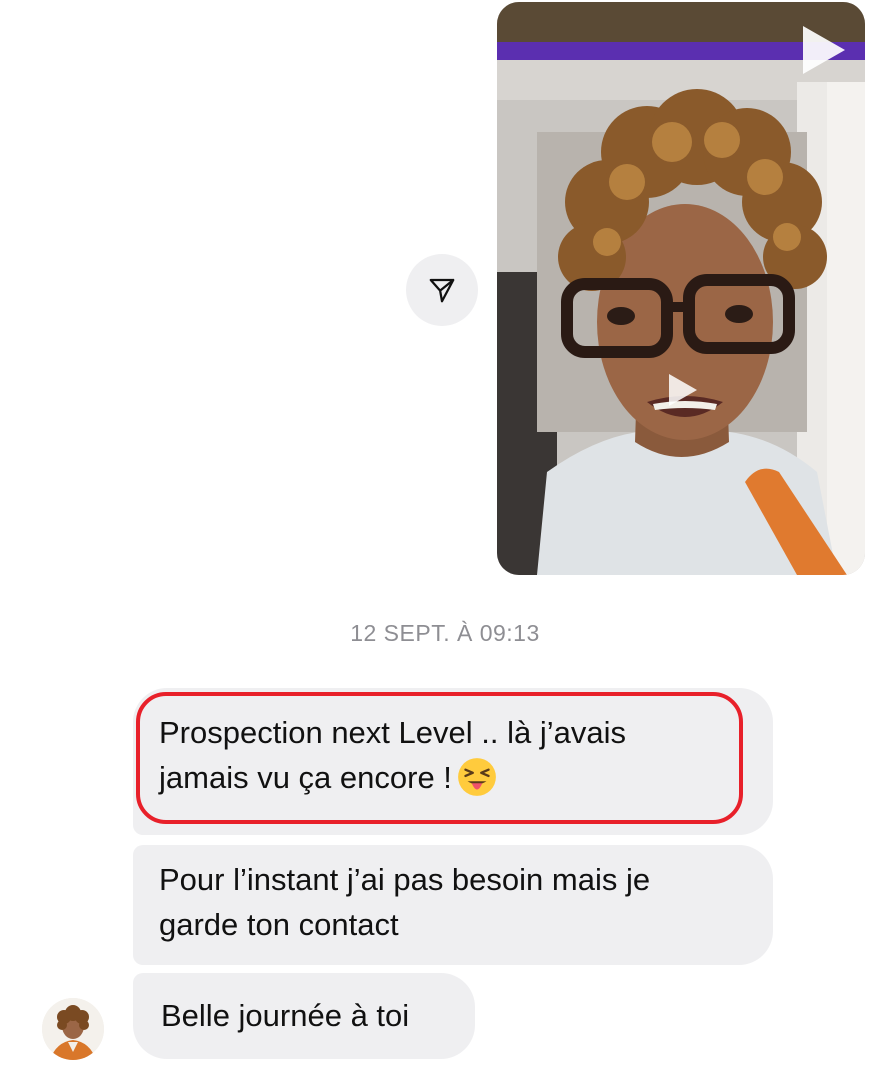  Describe the element at coordinates (405, 879) in the screenshot. I see `message-text: Pour l’instant j’ai pas besoin mais je` at that location.